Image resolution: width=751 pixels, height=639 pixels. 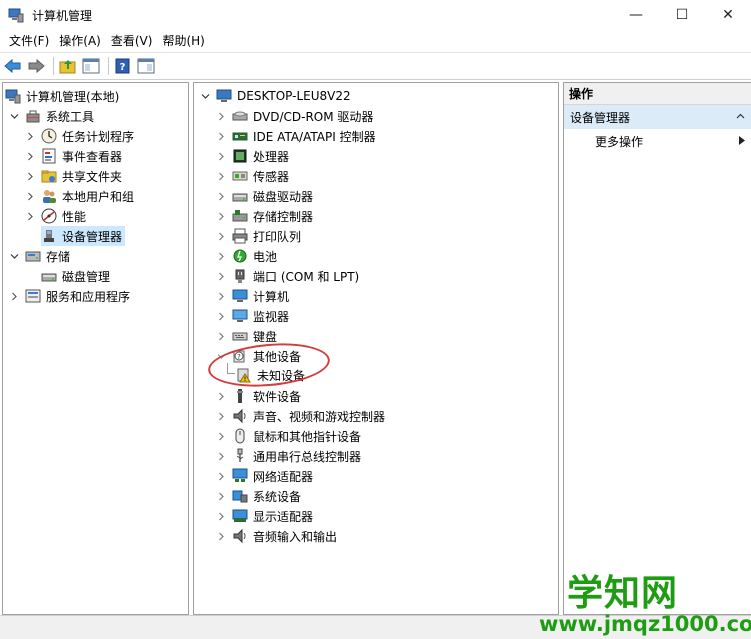 What do you see at coordinates (283, 216) in the screenshot?
I see `device-category-label: 存储控制器` at bounding box center [283, 216].